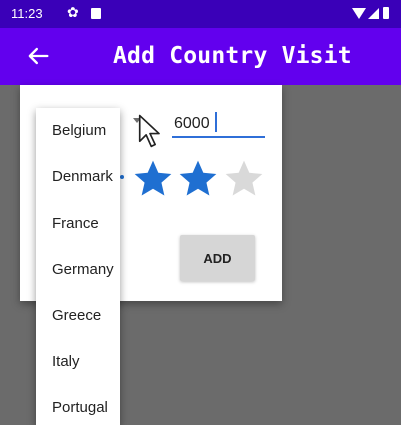 The width and height of the screenshot is (401, 425). Describe the element at coordinates (73, 12) in the screenshot. I see `gear-icon: ✿` at that location.